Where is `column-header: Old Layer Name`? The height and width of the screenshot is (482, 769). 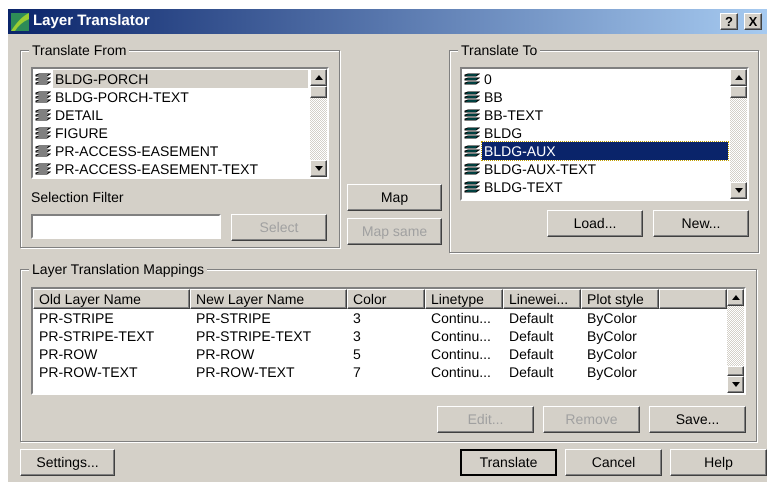 column-header: Old Layer Name is located at coordinates (111, 299).